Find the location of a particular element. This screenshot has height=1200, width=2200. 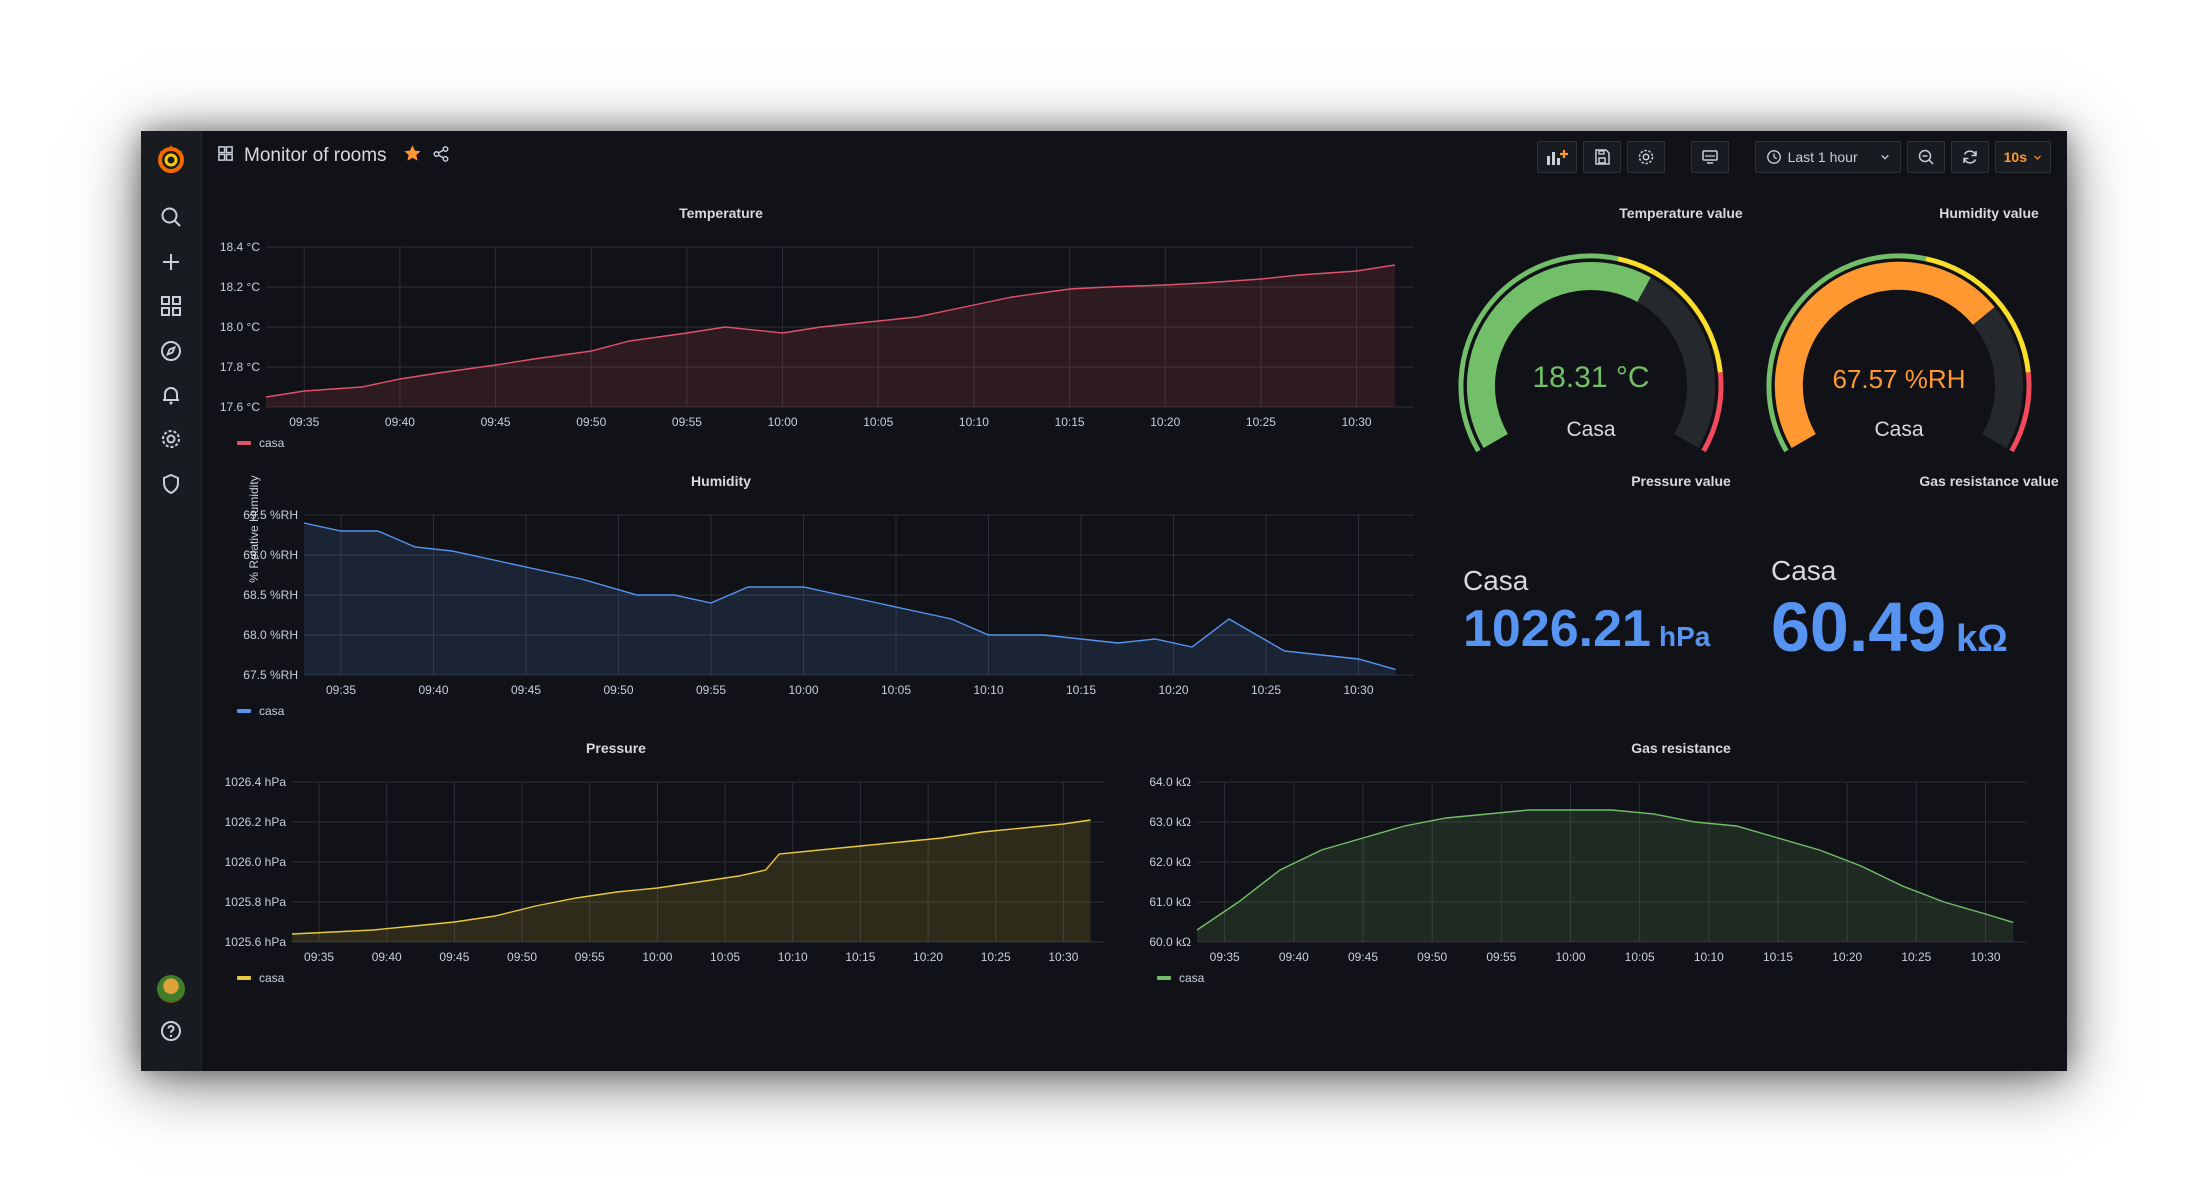

gauge-value-arc is located at coordinates (1884, 355).